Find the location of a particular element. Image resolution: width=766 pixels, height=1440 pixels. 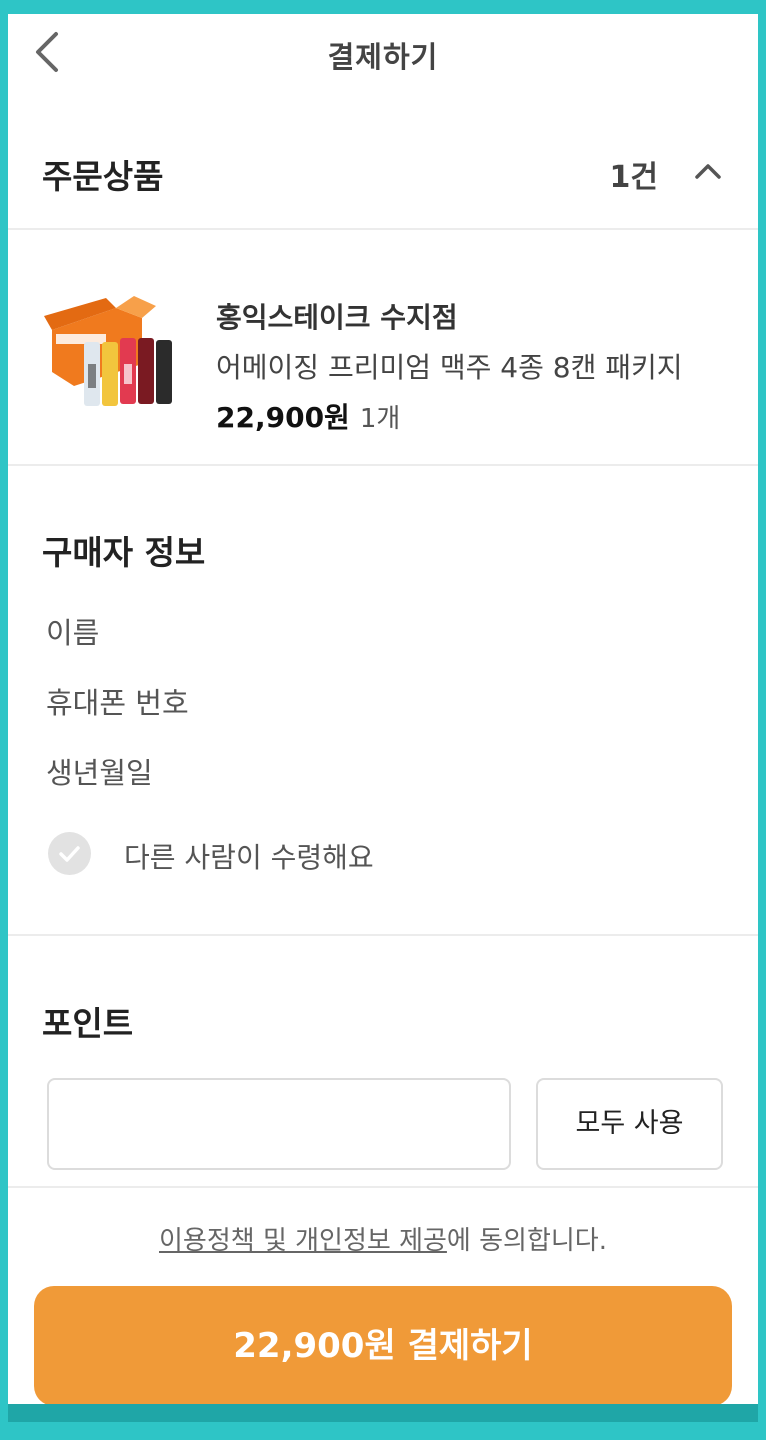

agreement-text: 이용정책 및 개인정보 제공에 동의합니다. is located at coordinates (383, 1238).